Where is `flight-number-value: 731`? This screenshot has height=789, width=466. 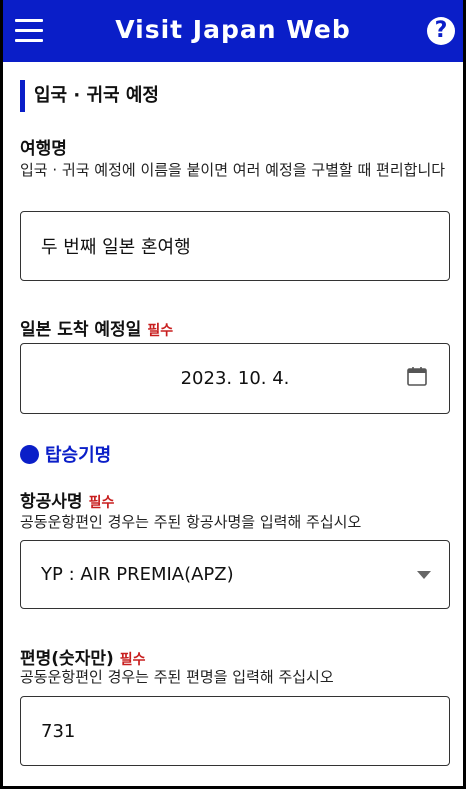
flight-number-value: 731 is located at coordinates (58, 731).